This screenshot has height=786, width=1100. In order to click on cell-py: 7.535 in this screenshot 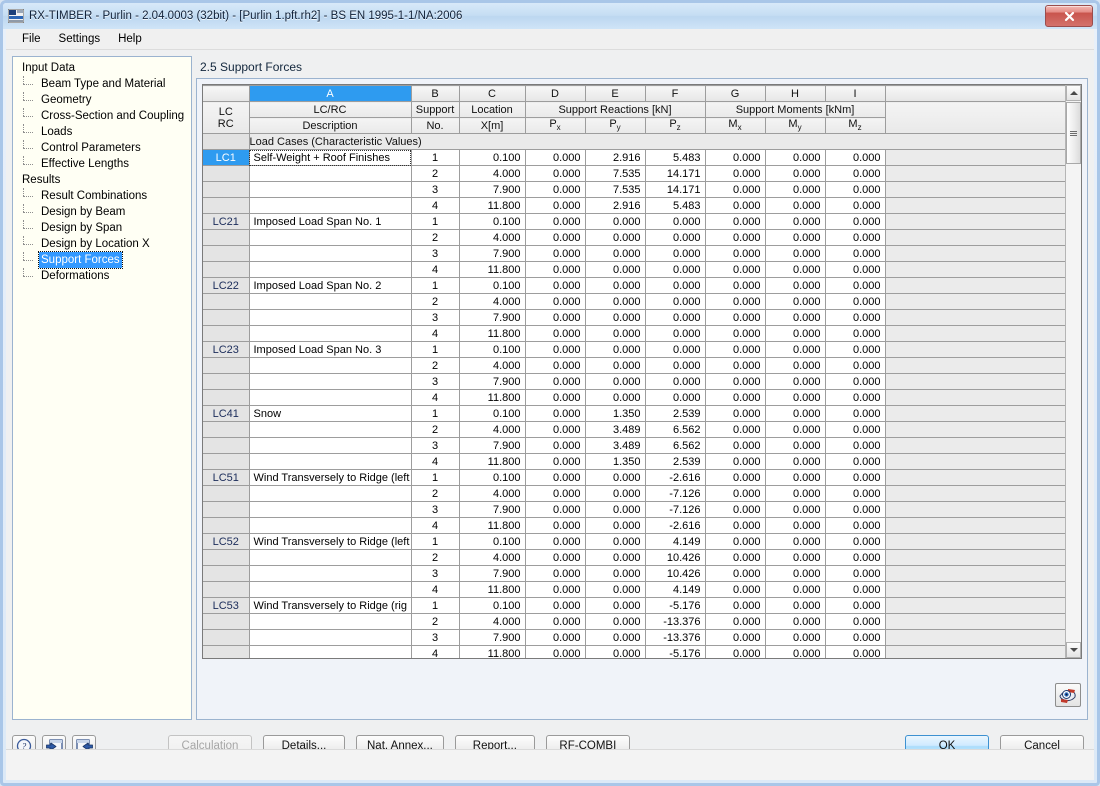, I will do `click(615, 189)`.